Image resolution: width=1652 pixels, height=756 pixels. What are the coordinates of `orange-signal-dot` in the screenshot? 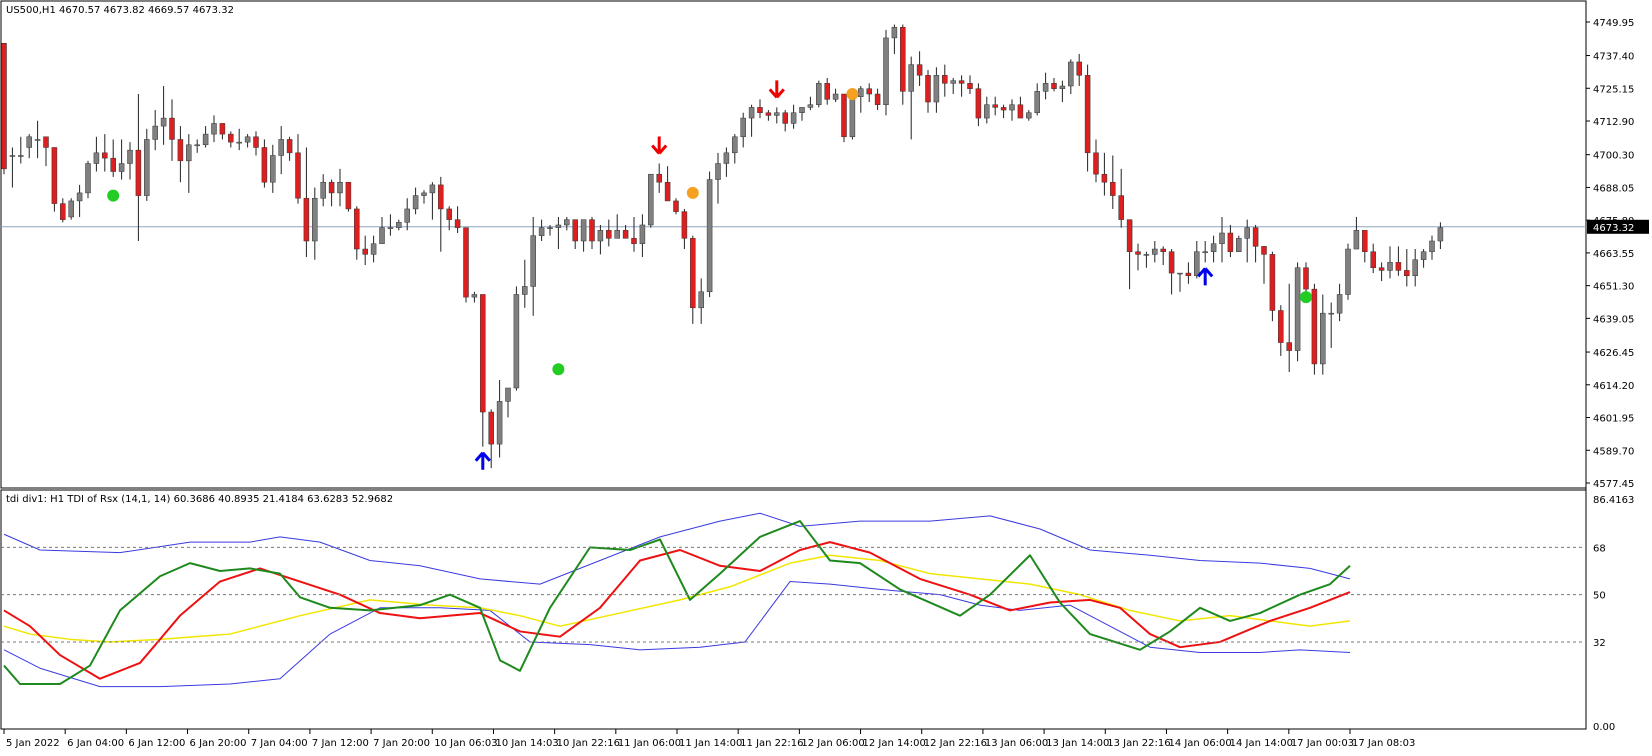 It's located at (852, 94).